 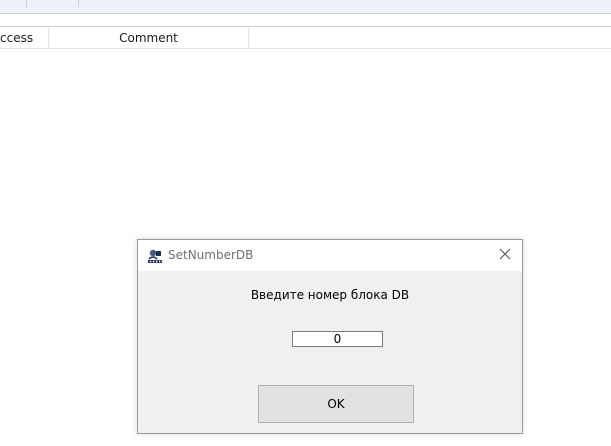 What do you see at coordinates (330, 295) in the screenshot?
I see `prompt-label: Введите номер блока DB` at bounding box center [330, 295].